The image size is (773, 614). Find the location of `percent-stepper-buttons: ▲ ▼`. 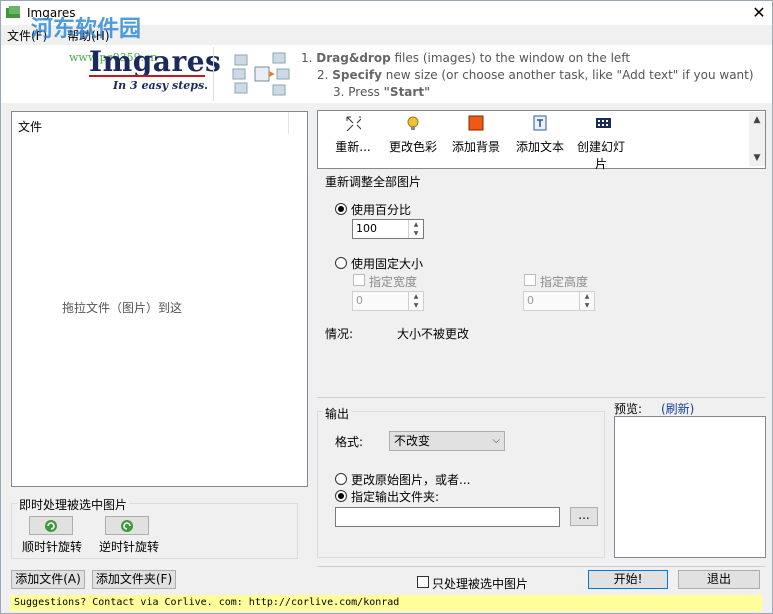

percent-stepper-buttons: ▲ ▼ is located at coordinates (415, 229).